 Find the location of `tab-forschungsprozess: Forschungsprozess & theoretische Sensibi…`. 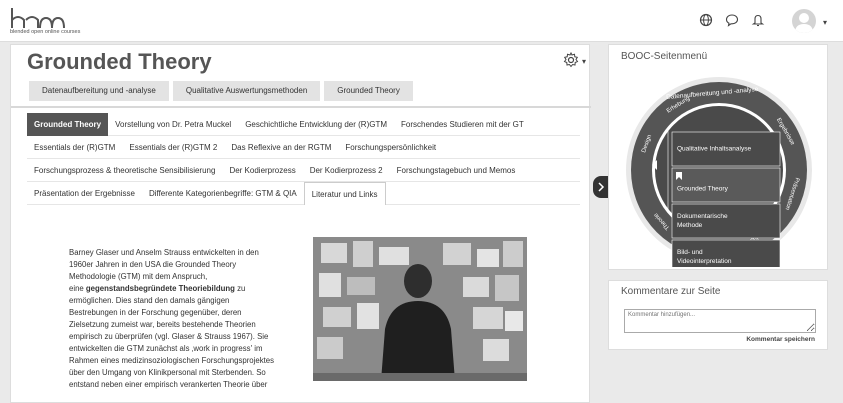

tab-forschungsprozess: Forschungsprozess & theoretische Sensibi… is located at coordinates (124, 170).